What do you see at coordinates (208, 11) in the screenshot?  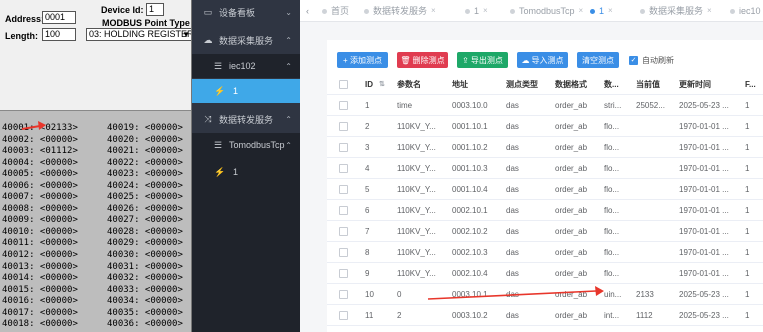 I see `monitor-icon: ▭` at bounding box center [208, 11].